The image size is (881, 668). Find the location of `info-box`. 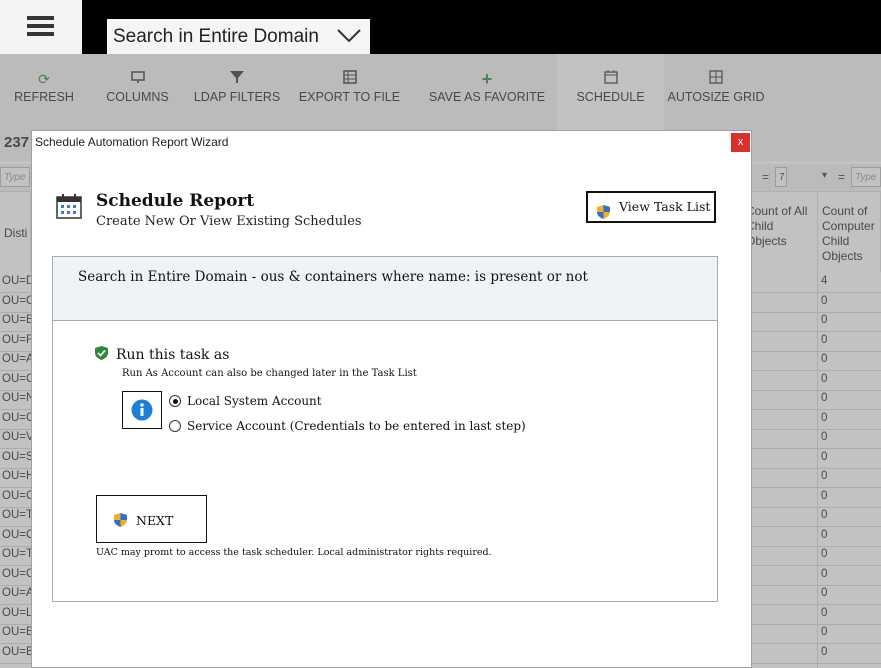

info-box is located at coordinates (142, 410).